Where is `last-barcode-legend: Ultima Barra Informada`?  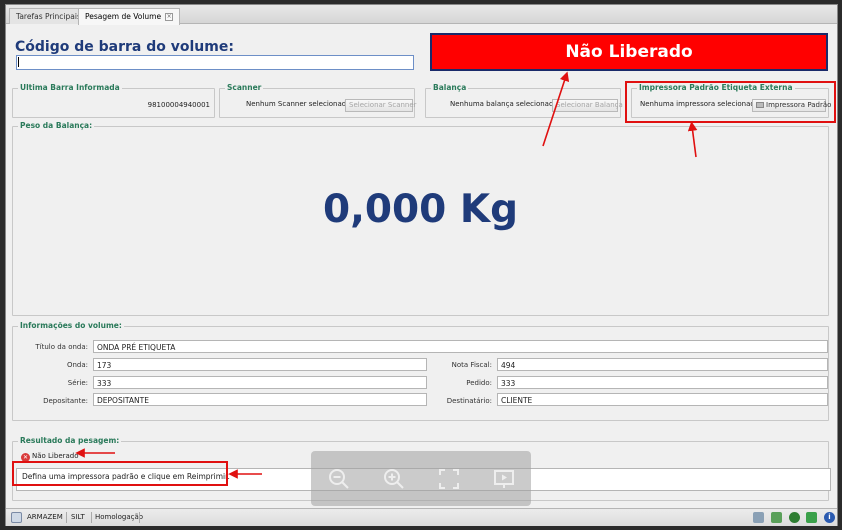
last-barcode-legend: Ultima Barra Informada is located at coordinates (70, 87).